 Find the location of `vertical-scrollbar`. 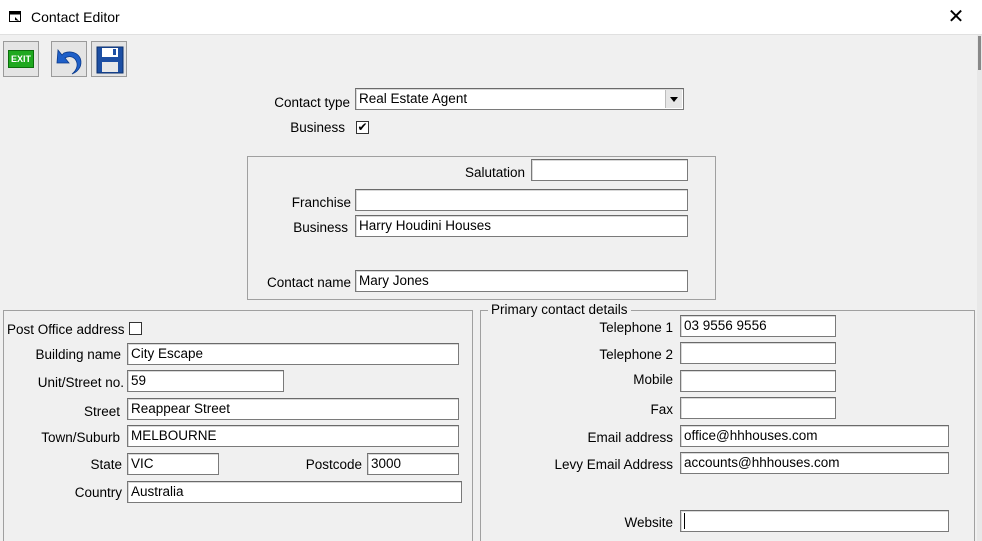

vertical-scrollbar is located at coordinates (979, 288).